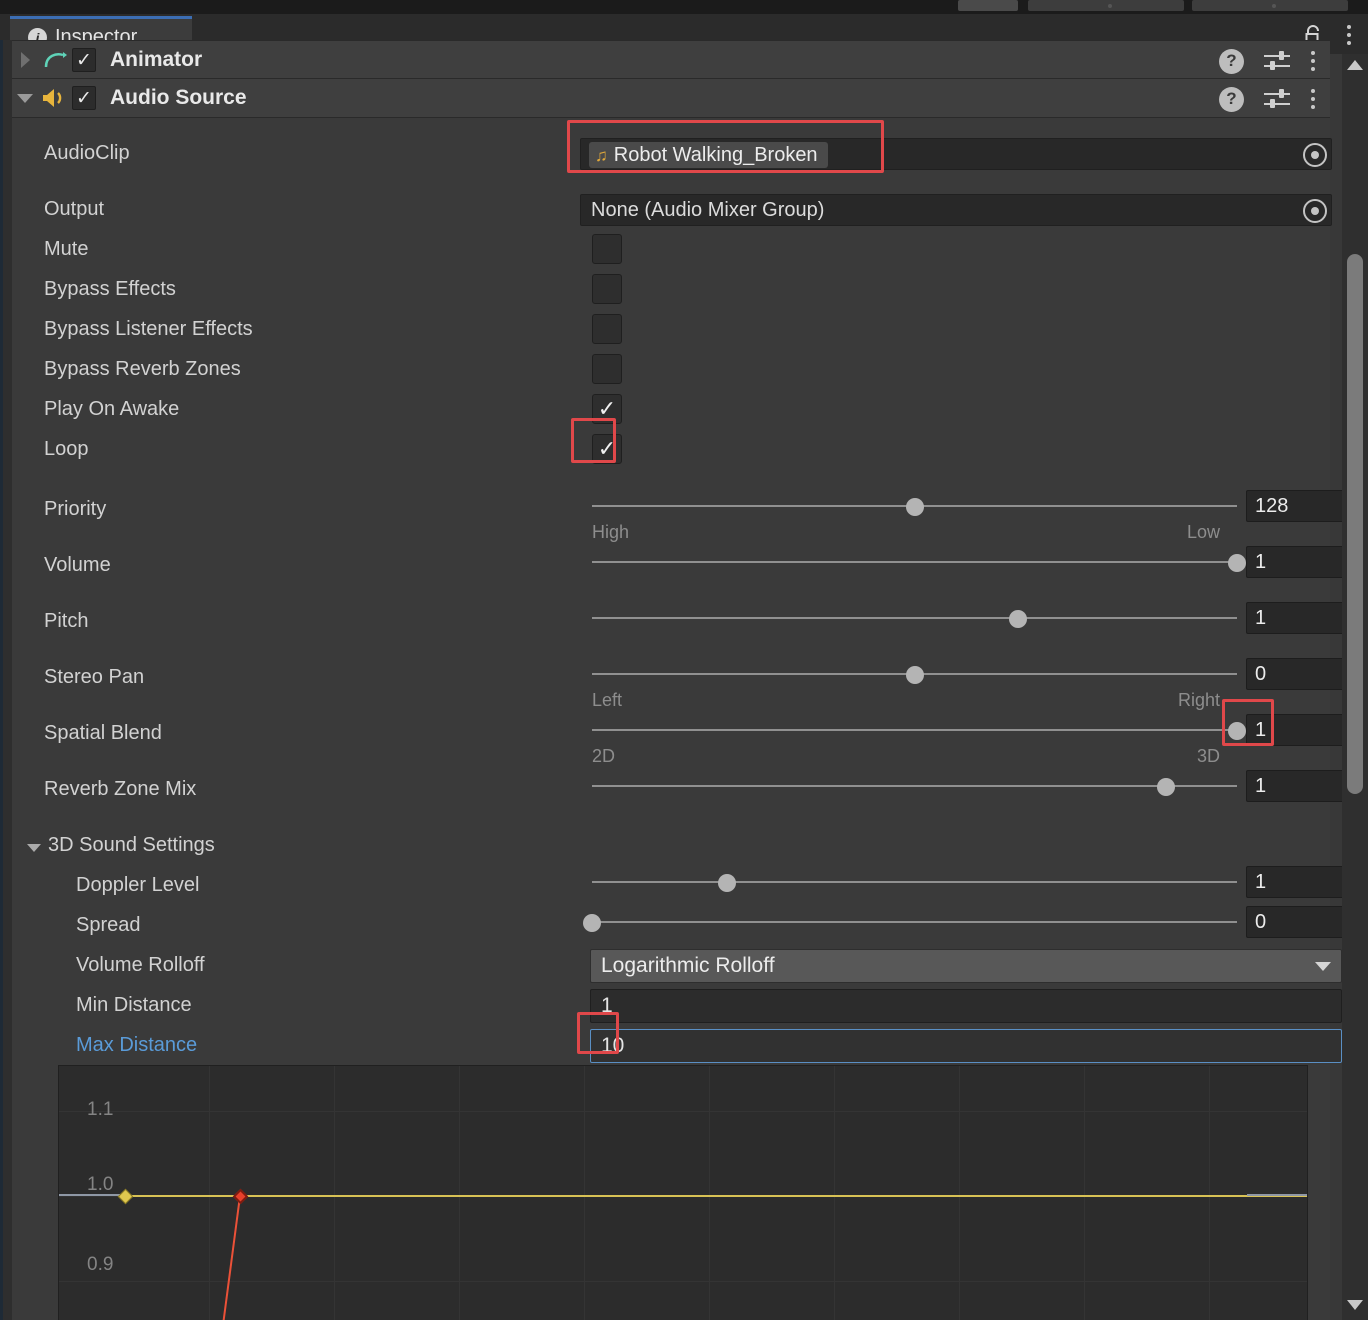  I want to click on animator-foldout-icon, so click(25, 60).